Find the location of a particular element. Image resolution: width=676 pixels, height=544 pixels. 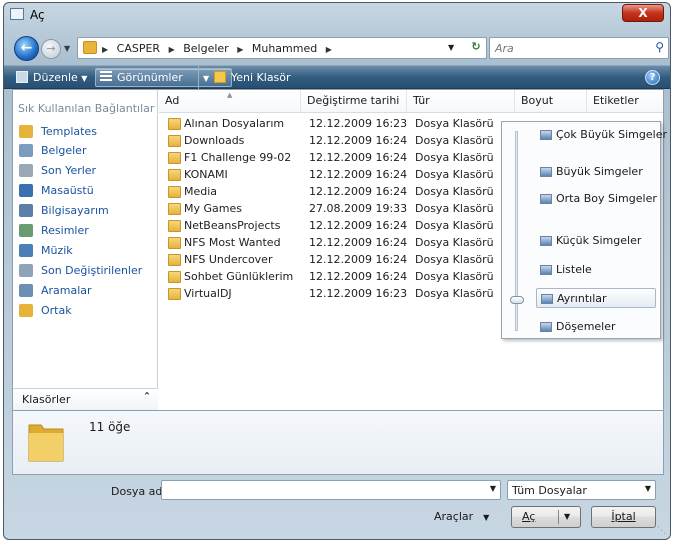

file-type-value: Tüm Dosyalar is located at coordinates (549, 490).